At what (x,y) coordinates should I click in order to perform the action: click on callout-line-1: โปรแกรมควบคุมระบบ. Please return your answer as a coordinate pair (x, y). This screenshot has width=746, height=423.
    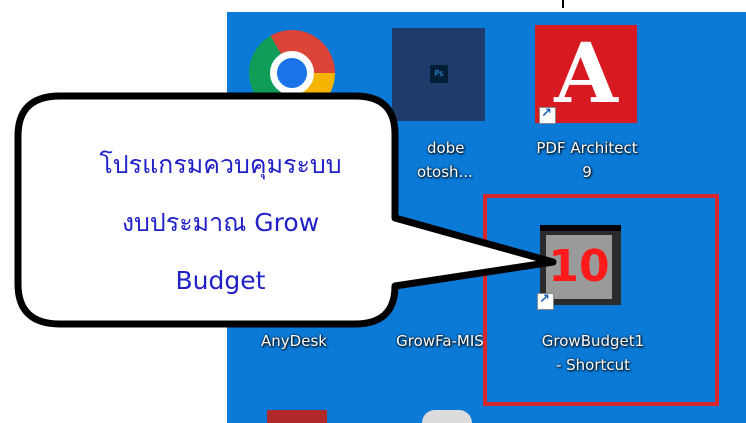
    Looking at the image, I should click on (220, 164).